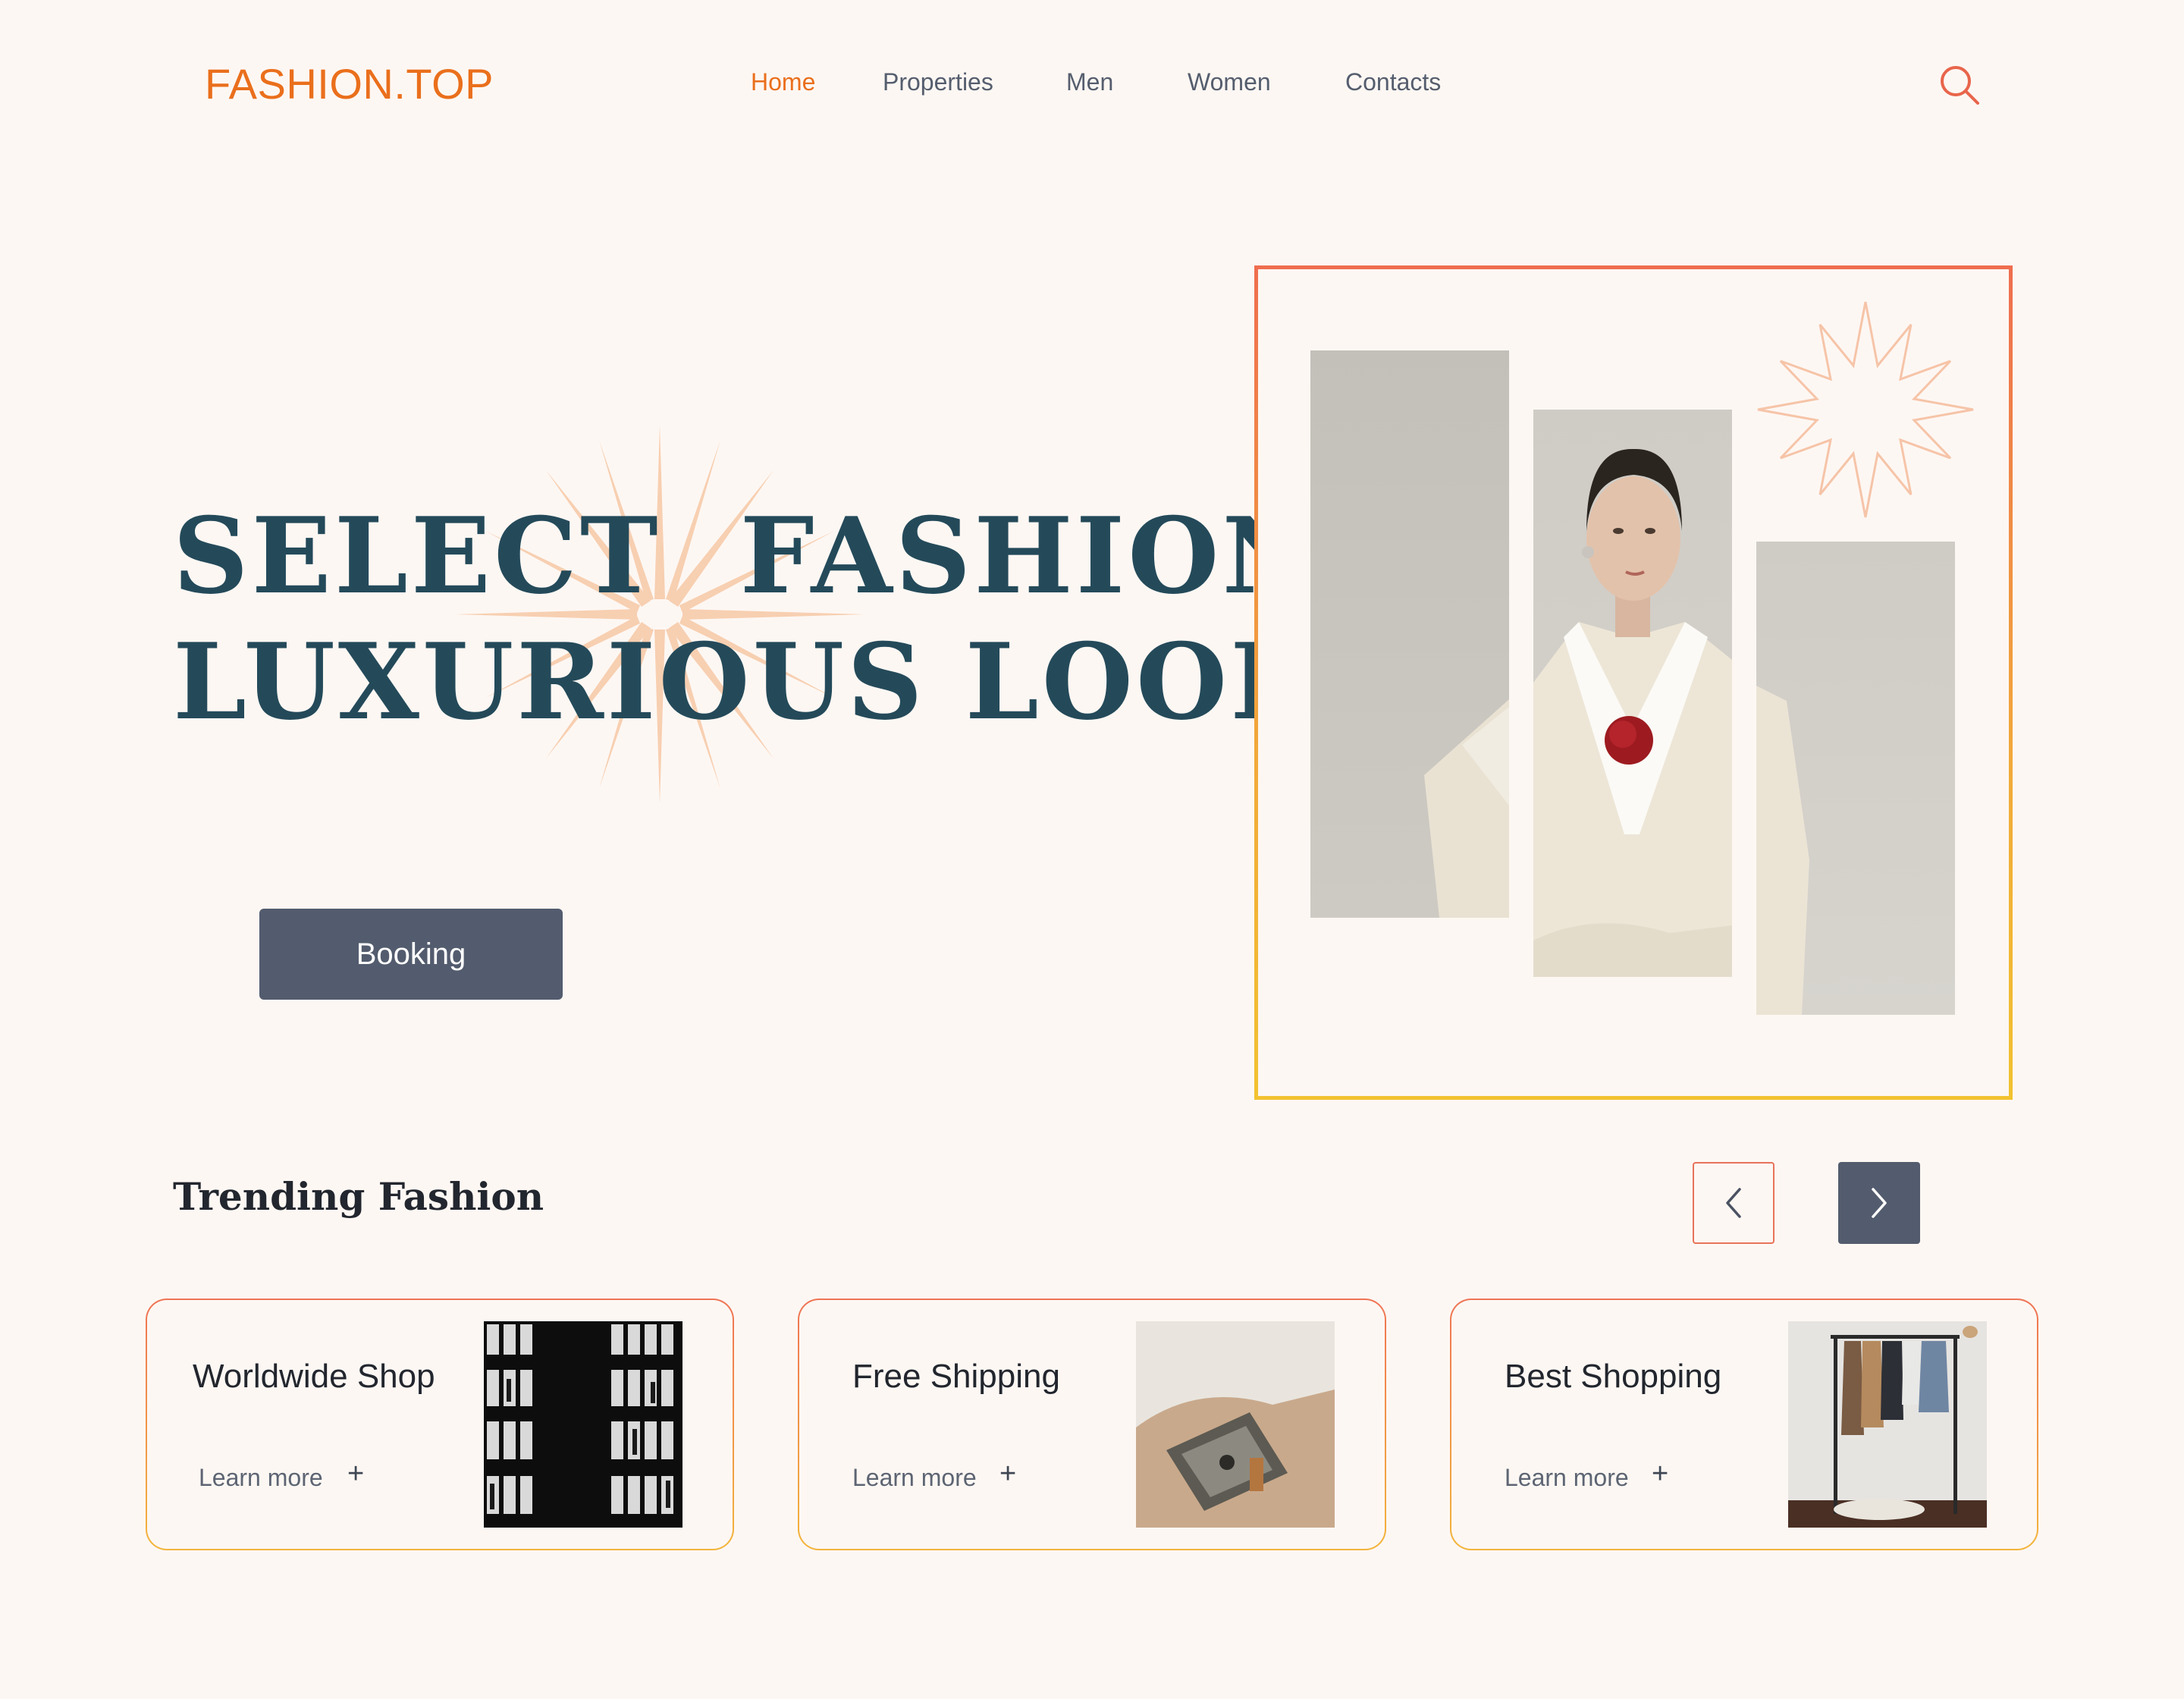  Describe the element at coordinates (1092, 1425) in the screenshot. I see `feature-card-free-shipping: Free Shipping Learn more +` at that location.